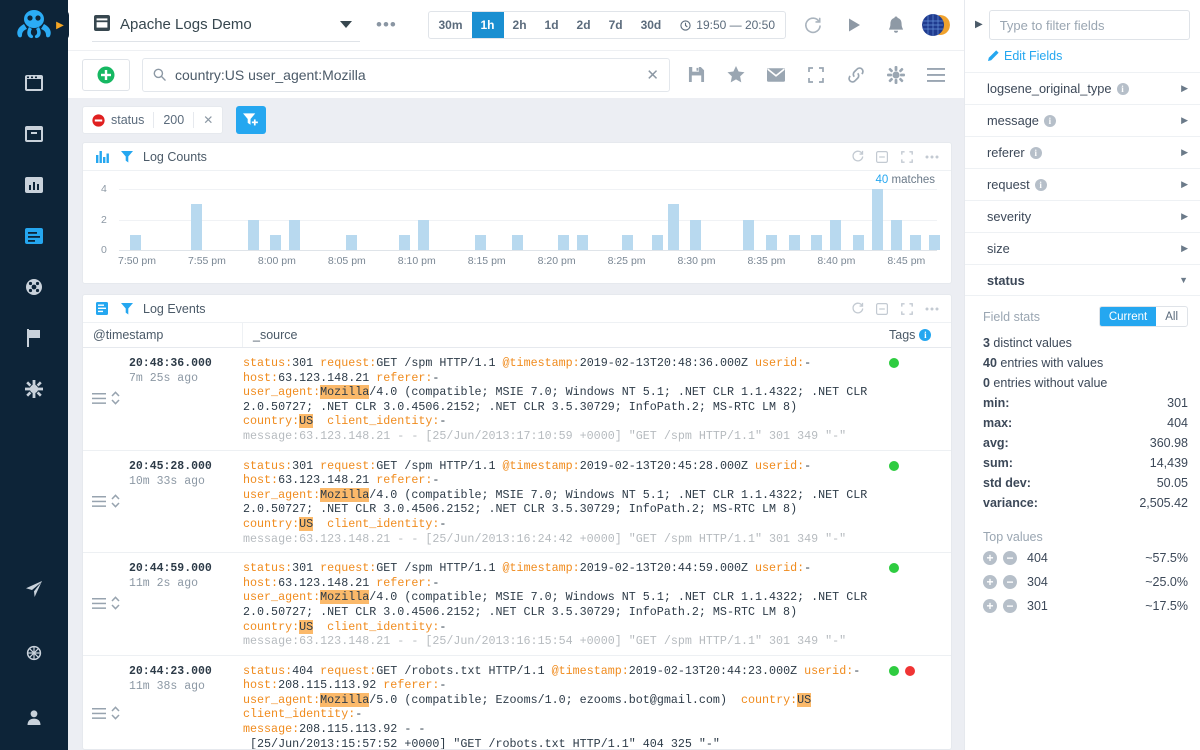 Image resolution: width=1200 pixels, height=750 pixels. I want to click on asterisk-icon, so click(896, 75).